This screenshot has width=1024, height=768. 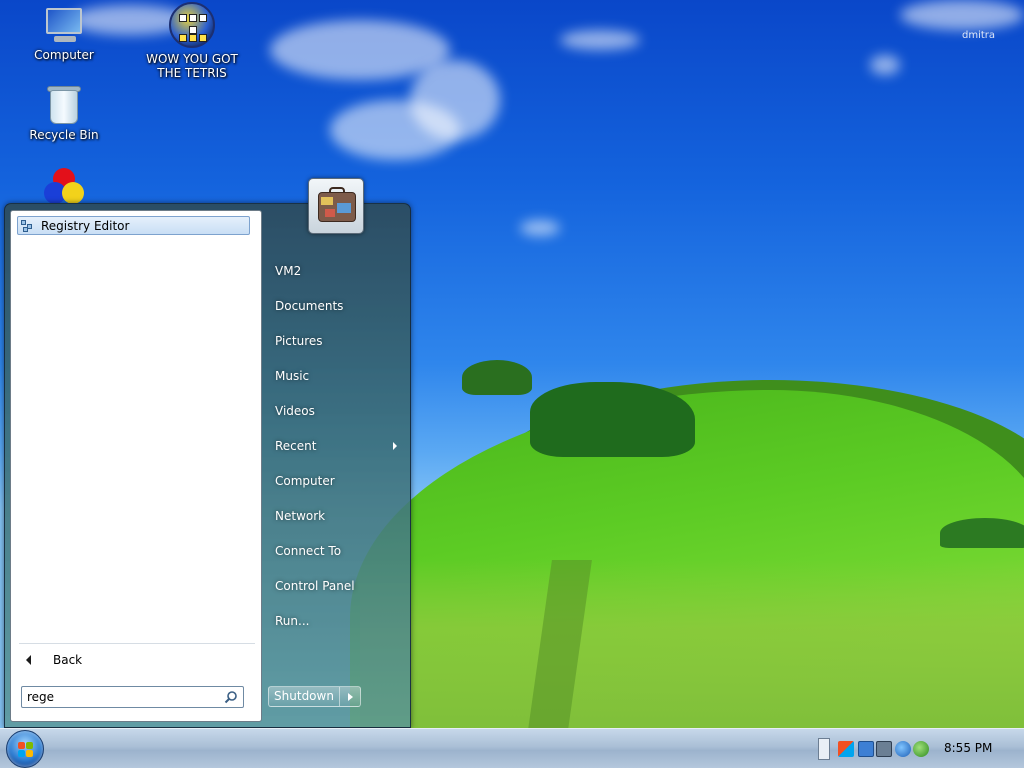 What do you see at coordinates (512, 748) in the screenshot?
I see `taskbar: 8:55 PM` at bounding box center [512, 748].